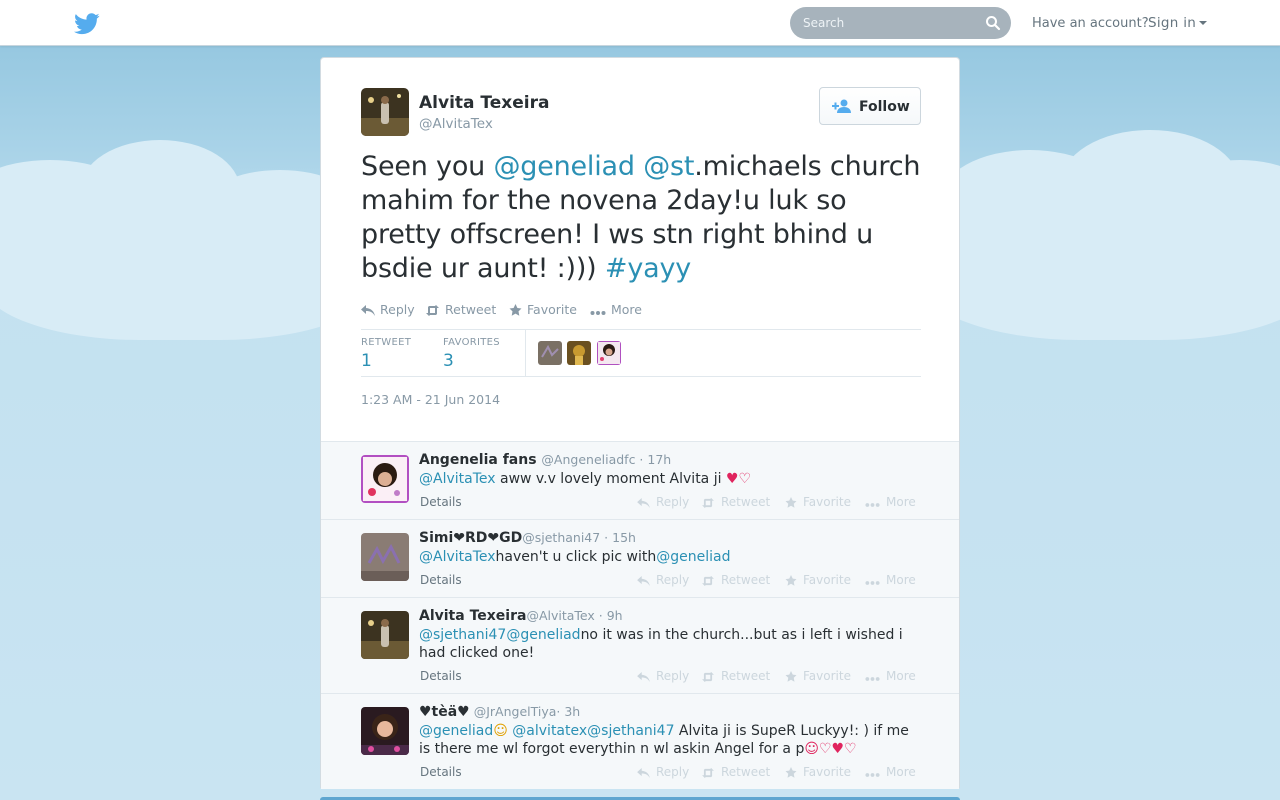 The image size is (1280, 800). Describe the element at coordinates (427, 166) in the screenshot. I see `tweet-text-part: Seen you` at that location.